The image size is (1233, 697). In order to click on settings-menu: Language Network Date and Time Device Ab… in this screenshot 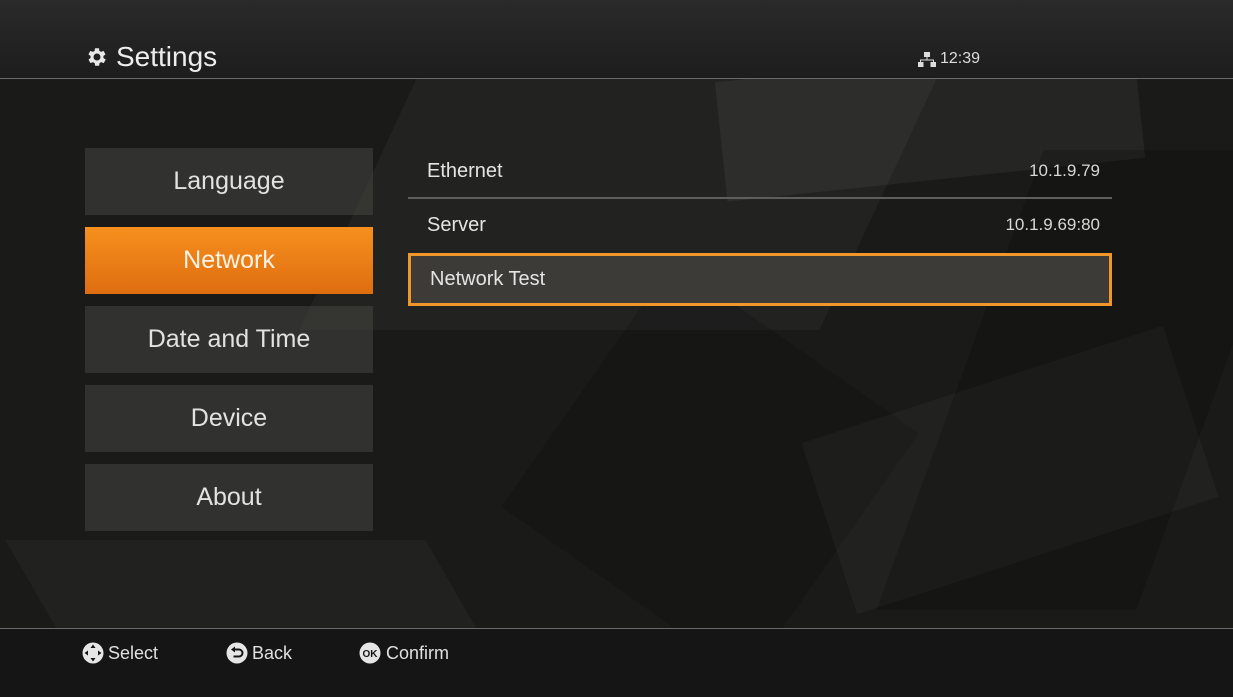, I will do `click(229, 345)`.